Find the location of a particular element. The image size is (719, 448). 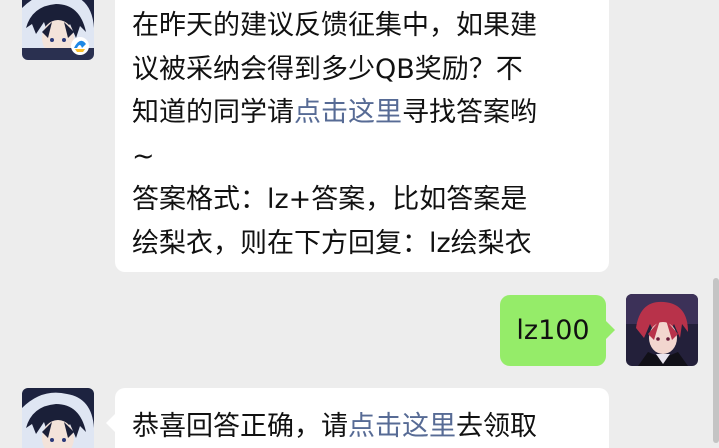

game-logo-badge-icon is located at coordinates (80, 46).